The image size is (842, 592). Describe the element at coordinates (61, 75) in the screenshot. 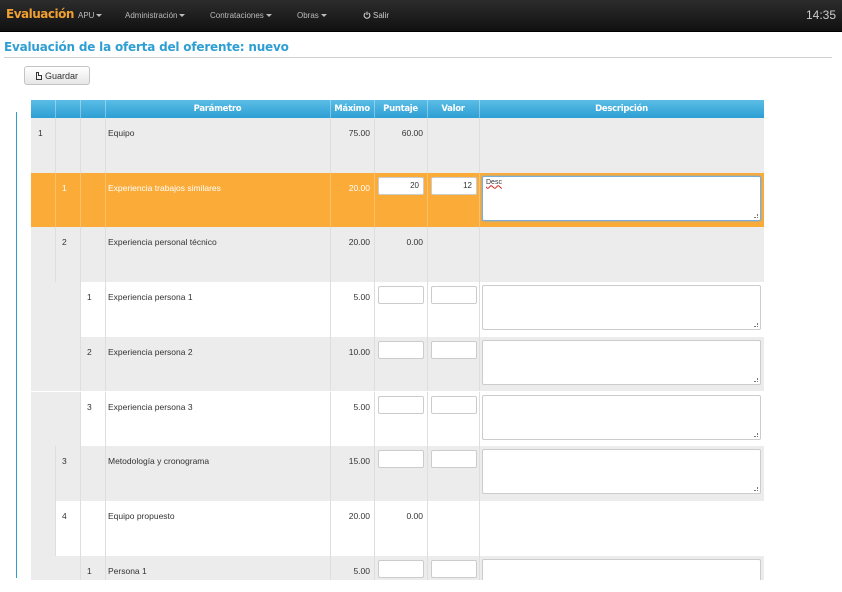

I see `save-button-label: Guardar` at that location.